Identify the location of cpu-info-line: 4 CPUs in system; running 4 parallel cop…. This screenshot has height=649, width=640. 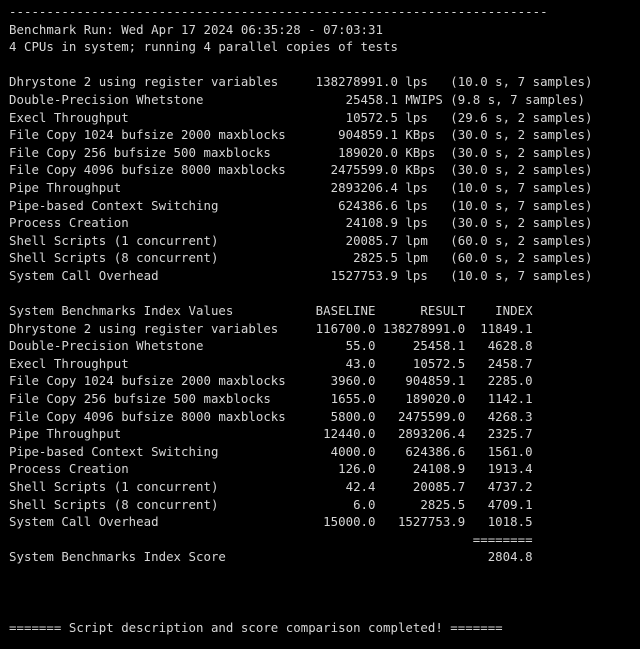
(203, 47).